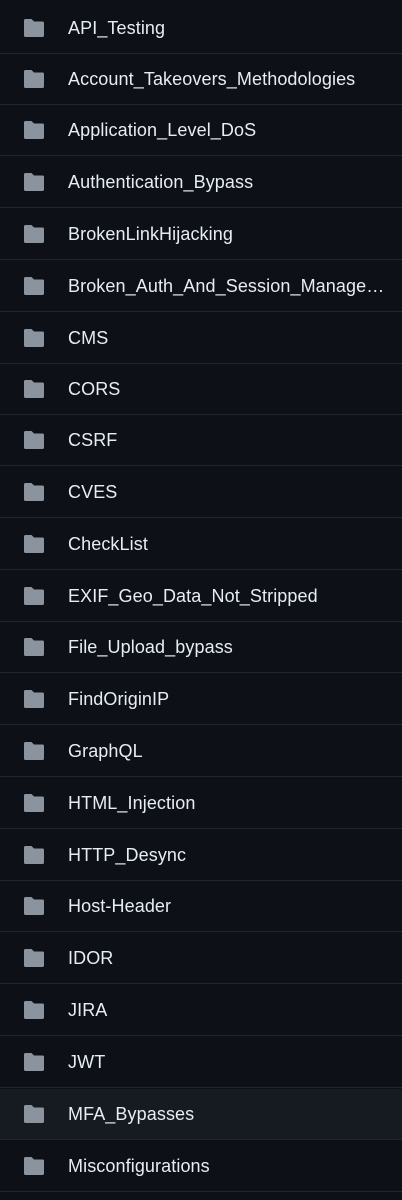  I want to click on folder-name: IDOR, so click(229, 958).